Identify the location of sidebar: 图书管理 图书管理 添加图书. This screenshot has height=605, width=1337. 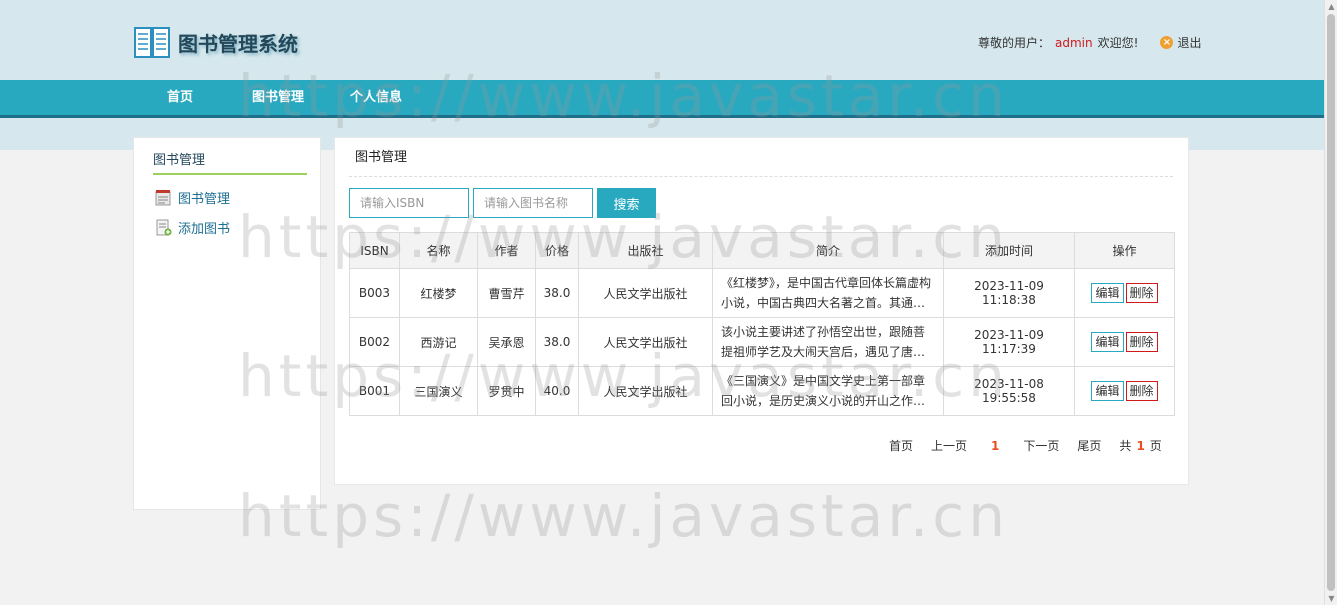
(227, 323).